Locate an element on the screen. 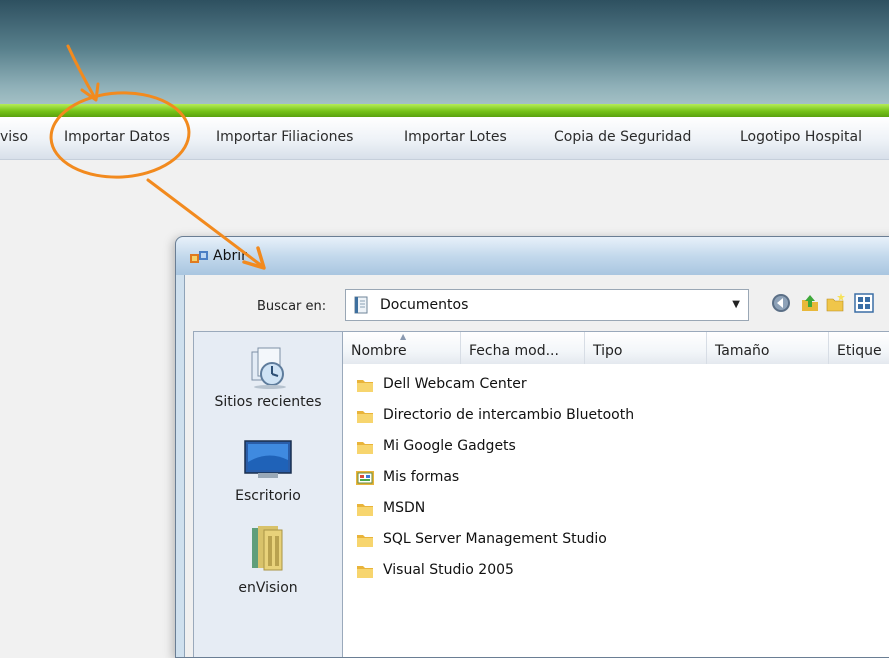 This screenshot has width=889, height=658. menu-item-copia-de-seguridad: Copia de Seguridad is located at coordinates (622, 137).